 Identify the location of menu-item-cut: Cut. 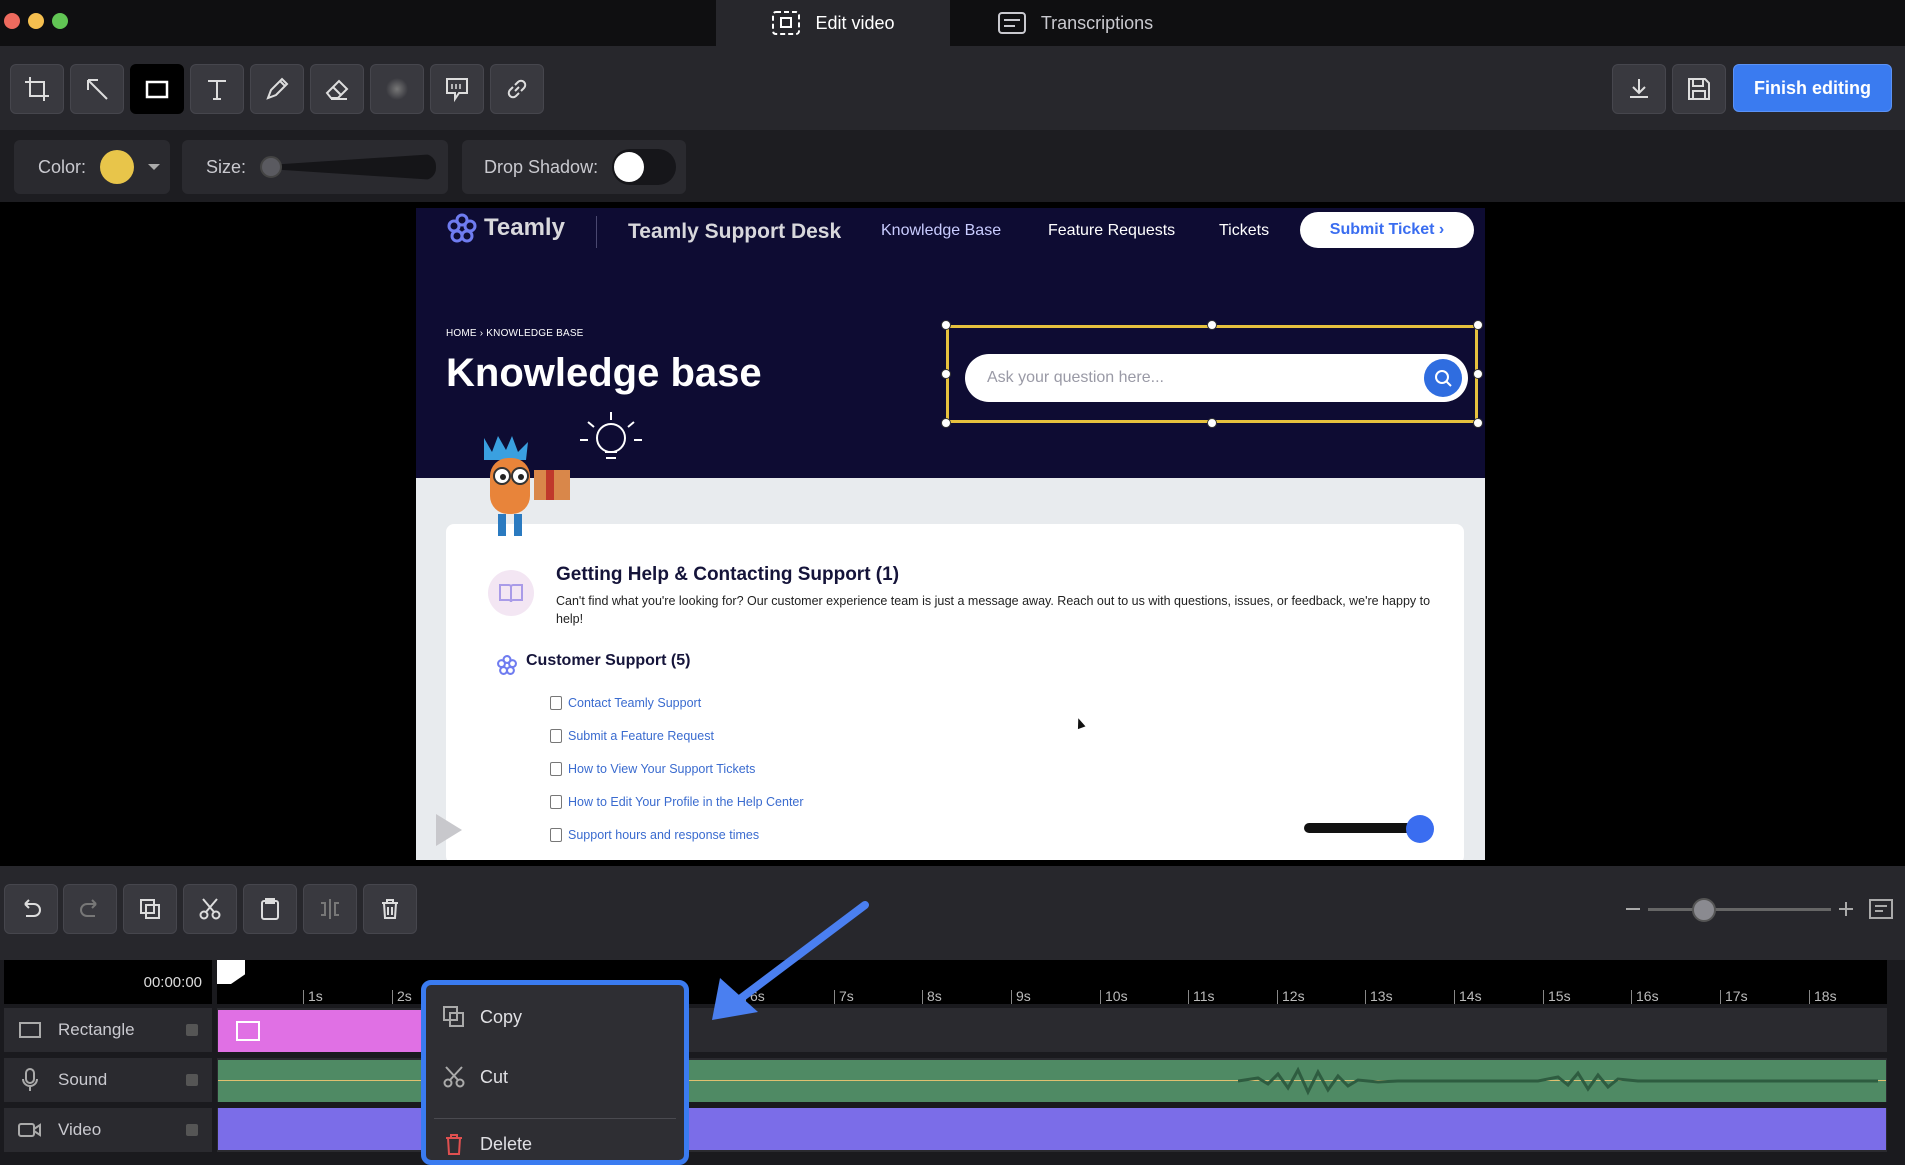
(475, 1077).